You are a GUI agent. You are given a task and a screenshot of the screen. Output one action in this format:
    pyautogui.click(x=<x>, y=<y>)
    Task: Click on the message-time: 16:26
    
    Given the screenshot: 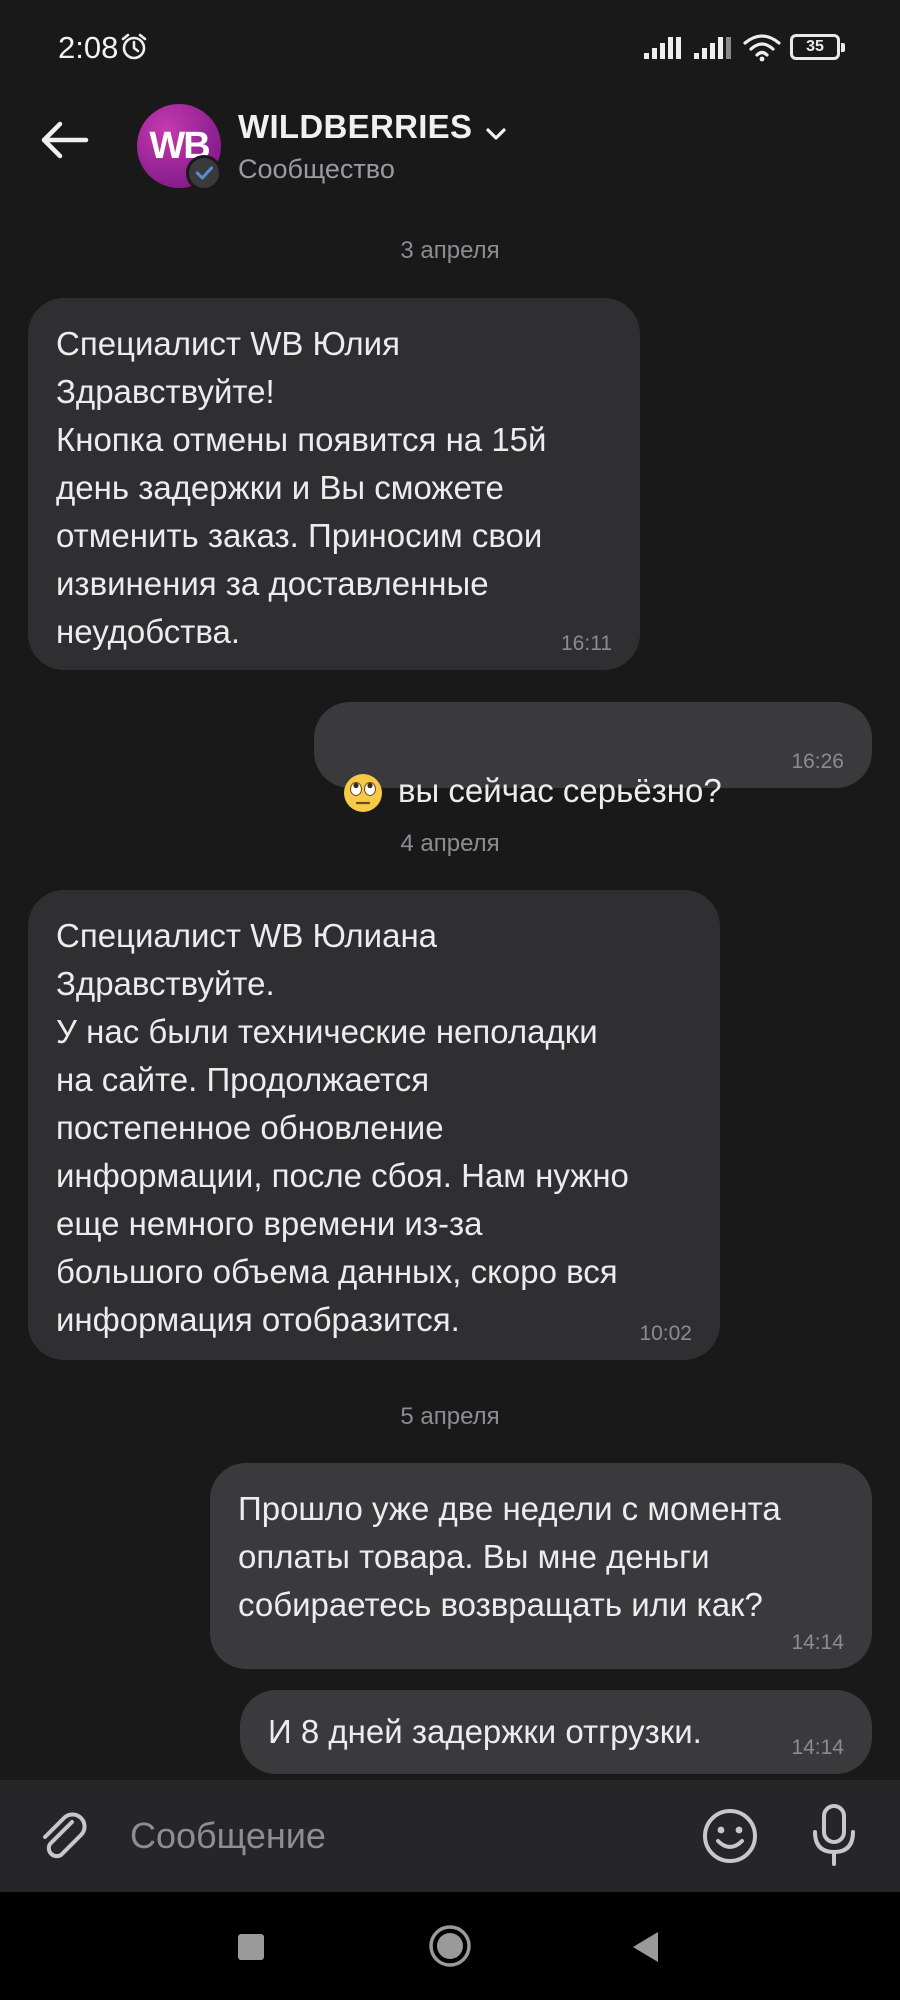 What is the action you would take?
    pyautogui.click(x=817, y=761)
    